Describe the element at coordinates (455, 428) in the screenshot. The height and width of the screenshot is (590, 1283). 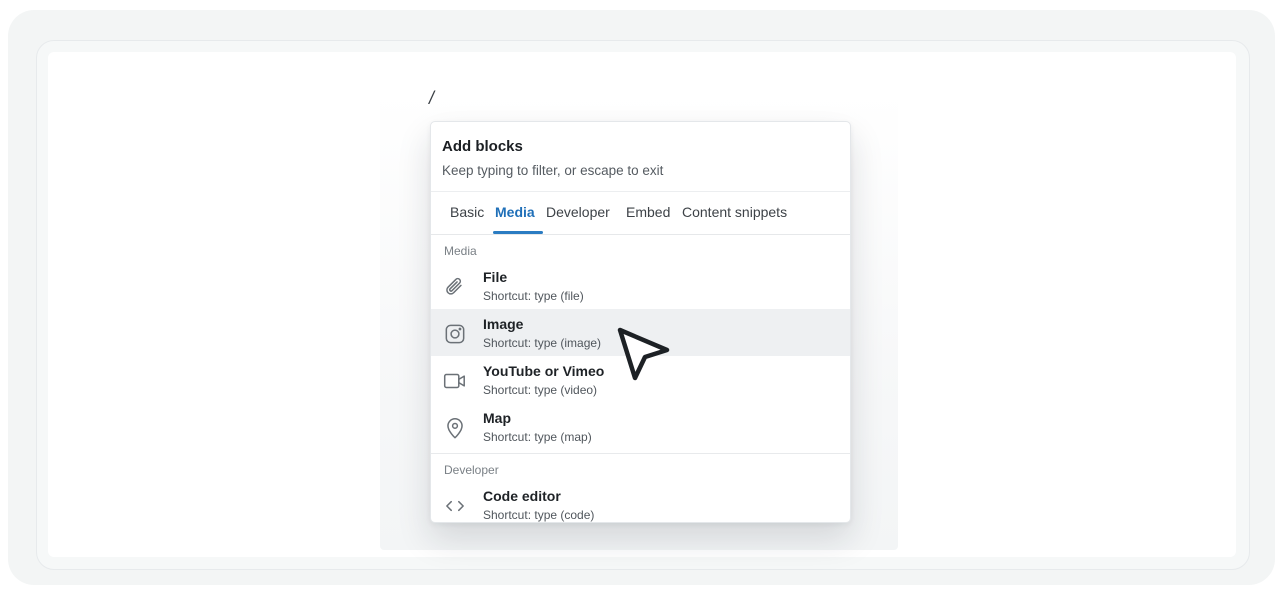
I see `map-pin-icon` at that location.